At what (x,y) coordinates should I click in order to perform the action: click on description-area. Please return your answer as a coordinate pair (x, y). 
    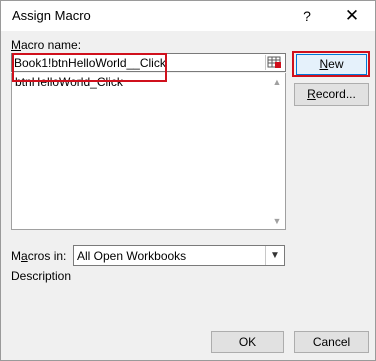
    Looking at the image, I should click on (190, 304).